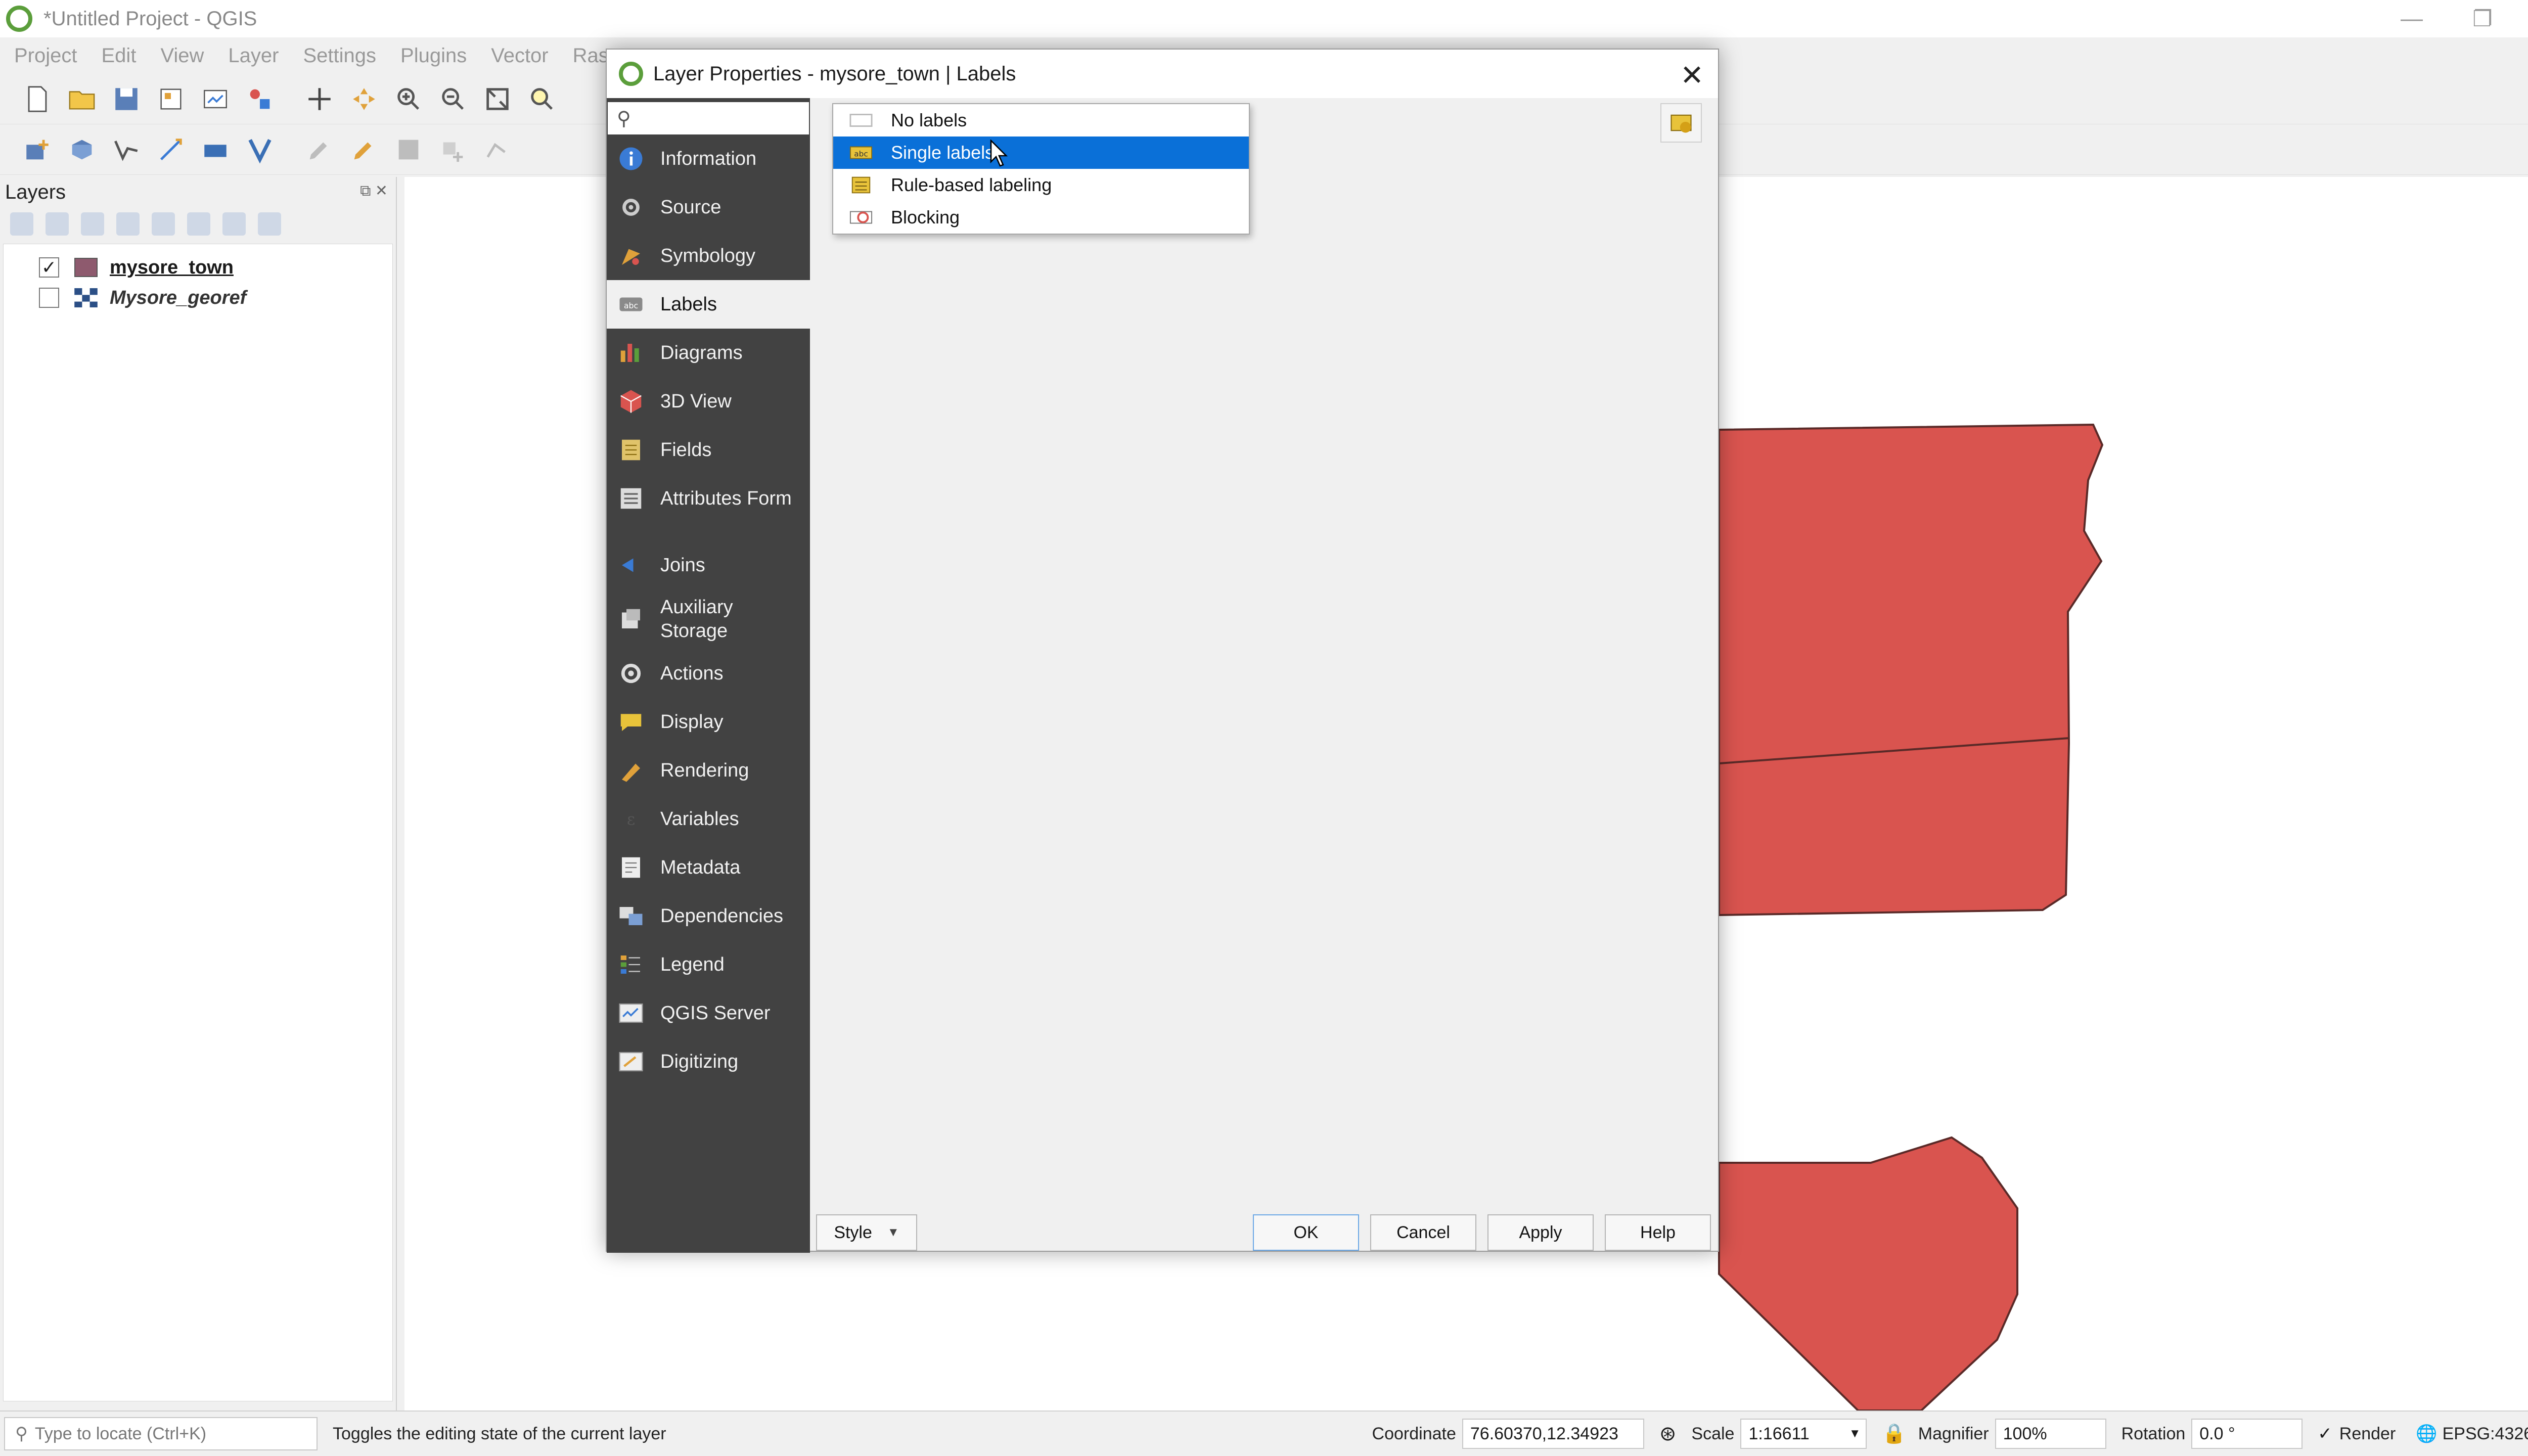 The height and width of the screenshot is (1456, 2528). I want to click on manage-map-themes-icon, so click(93, 224).